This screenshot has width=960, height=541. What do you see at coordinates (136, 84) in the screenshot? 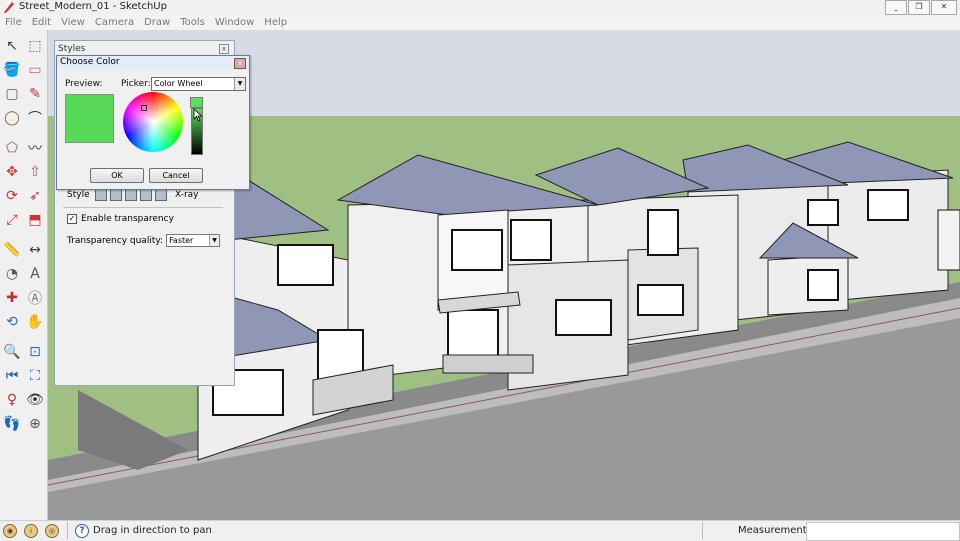
I see `picker-label: Picker:` at bounding box center [136, 84].